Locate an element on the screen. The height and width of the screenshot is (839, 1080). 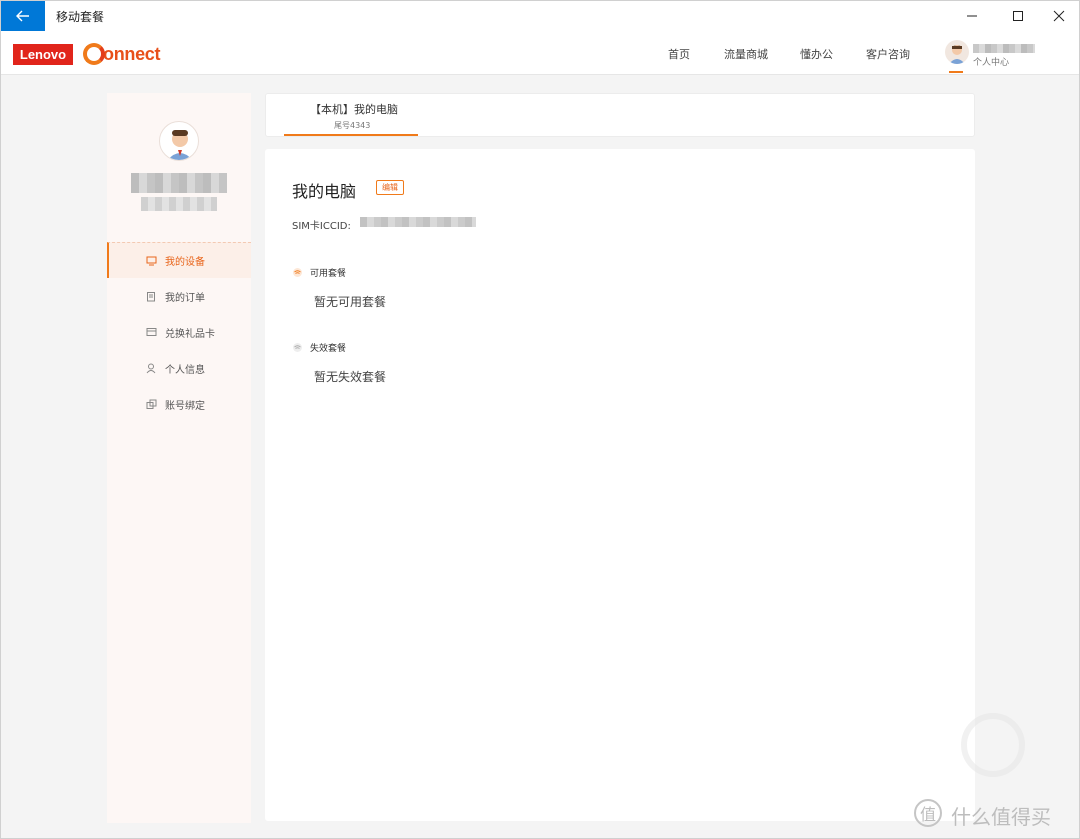
close-icon is located at coordinates (1059, 16).